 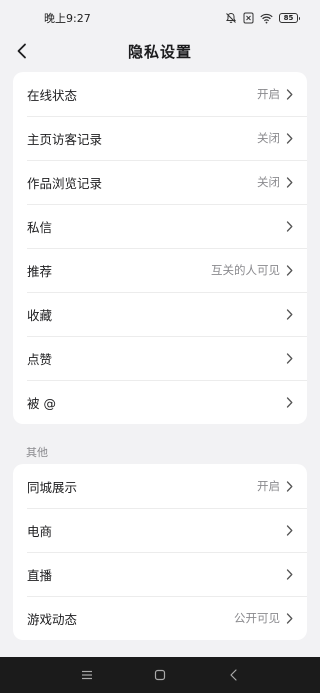 I want to click on row-profile-visitors: 主页访客记录 关闭, so click(x=160, y=138).